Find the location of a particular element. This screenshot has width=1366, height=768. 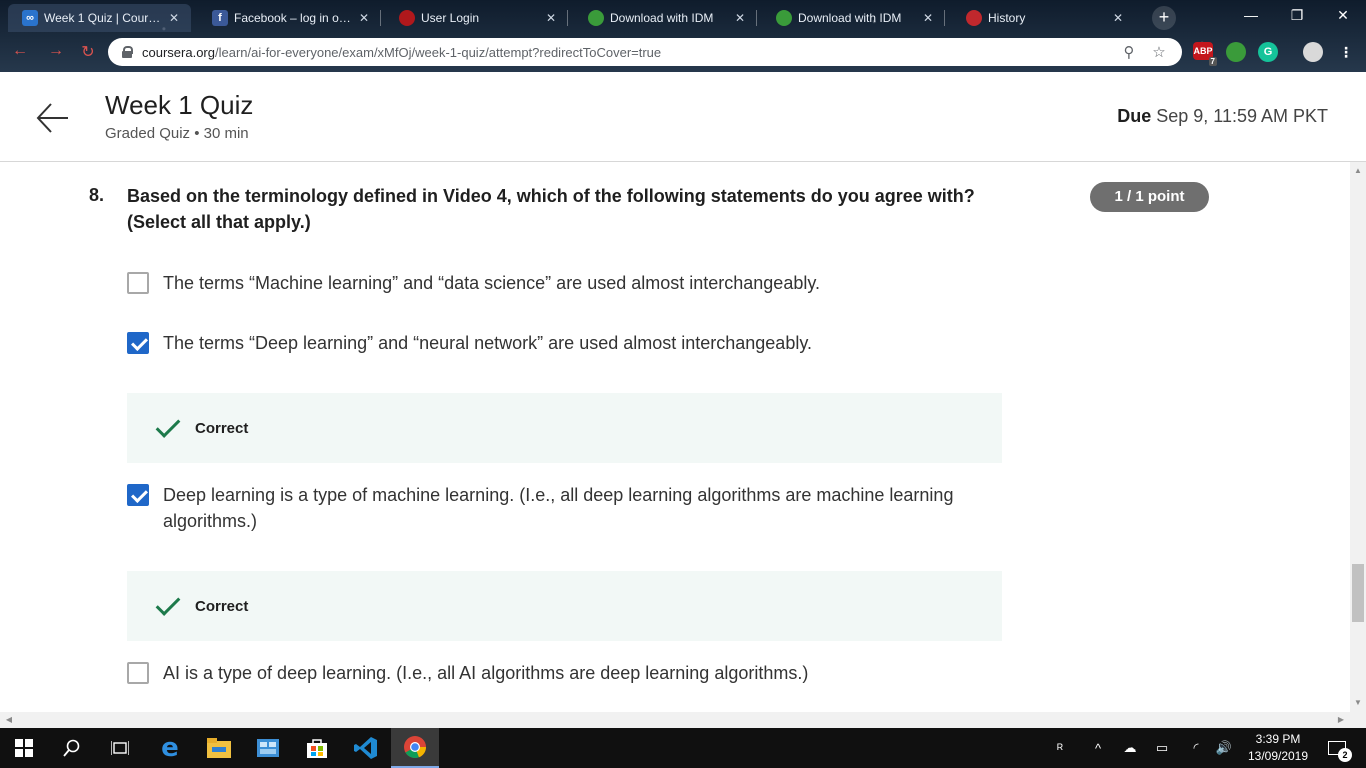

history-icon is located at coordinates (974, 18).